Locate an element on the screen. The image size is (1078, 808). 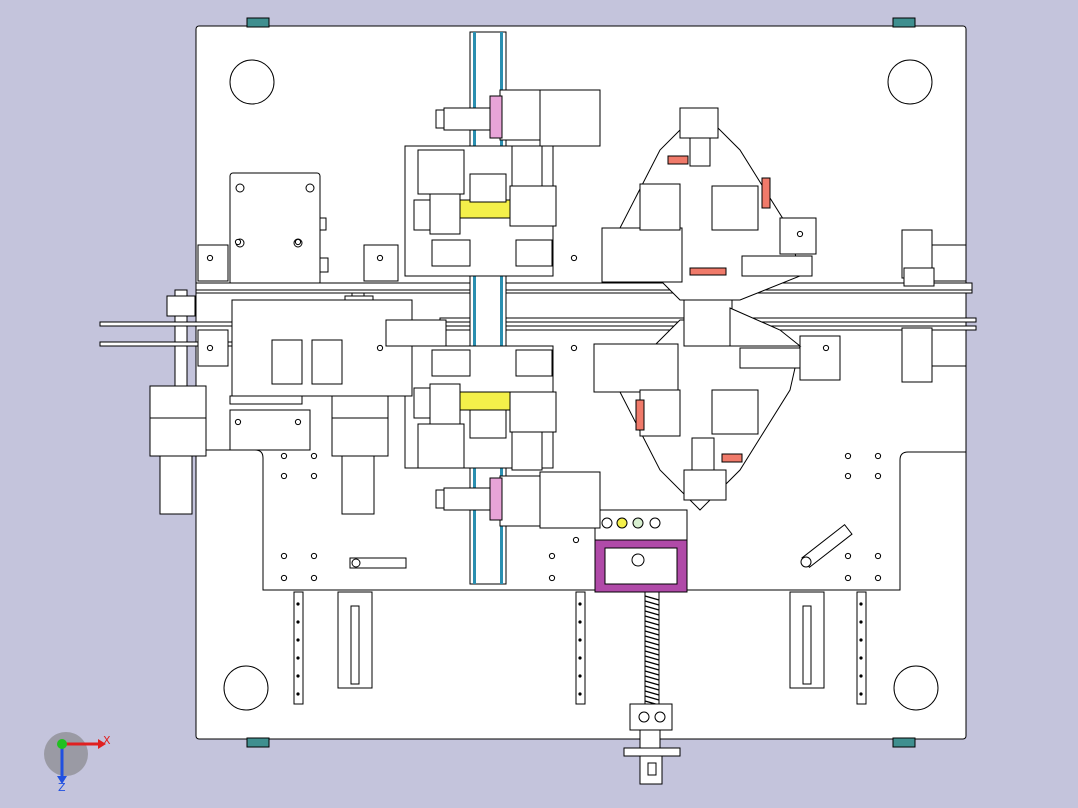
z-axis-label: Z is located at coordinates (62, 787).